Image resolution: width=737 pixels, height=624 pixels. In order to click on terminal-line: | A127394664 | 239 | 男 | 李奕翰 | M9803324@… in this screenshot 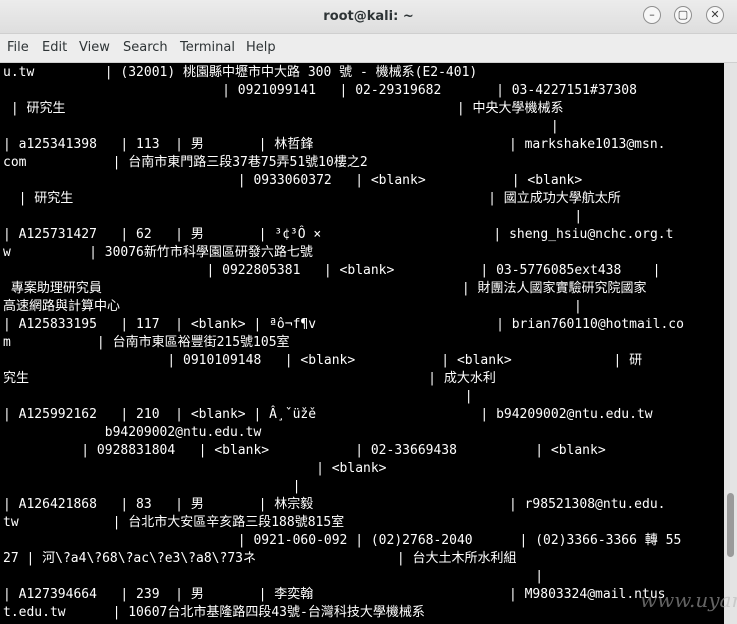, I will do `click(334, 594)`.